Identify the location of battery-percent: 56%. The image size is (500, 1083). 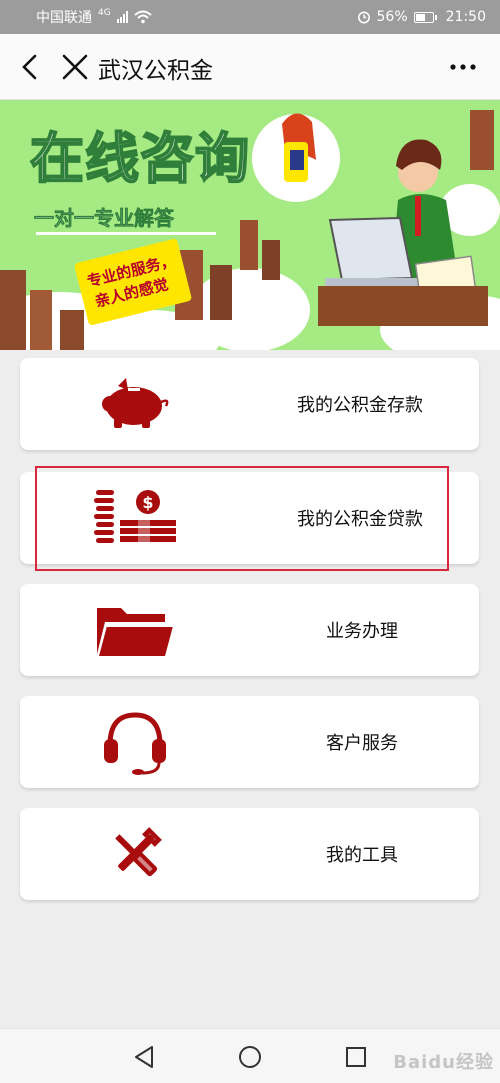
(392, 17).